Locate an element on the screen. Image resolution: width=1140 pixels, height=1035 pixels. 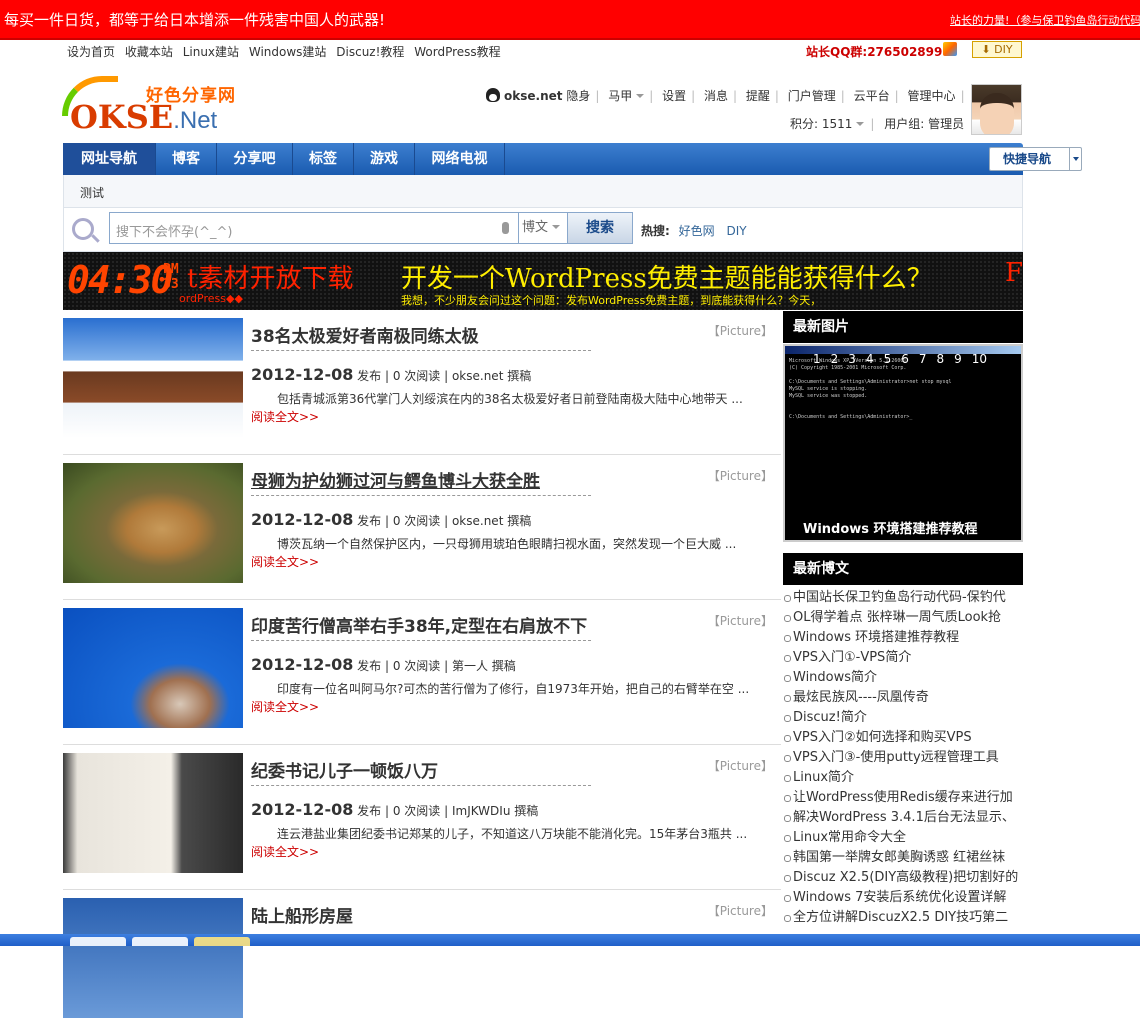
toplink-linux: Linux建站 is located at coordinates (211, 52).